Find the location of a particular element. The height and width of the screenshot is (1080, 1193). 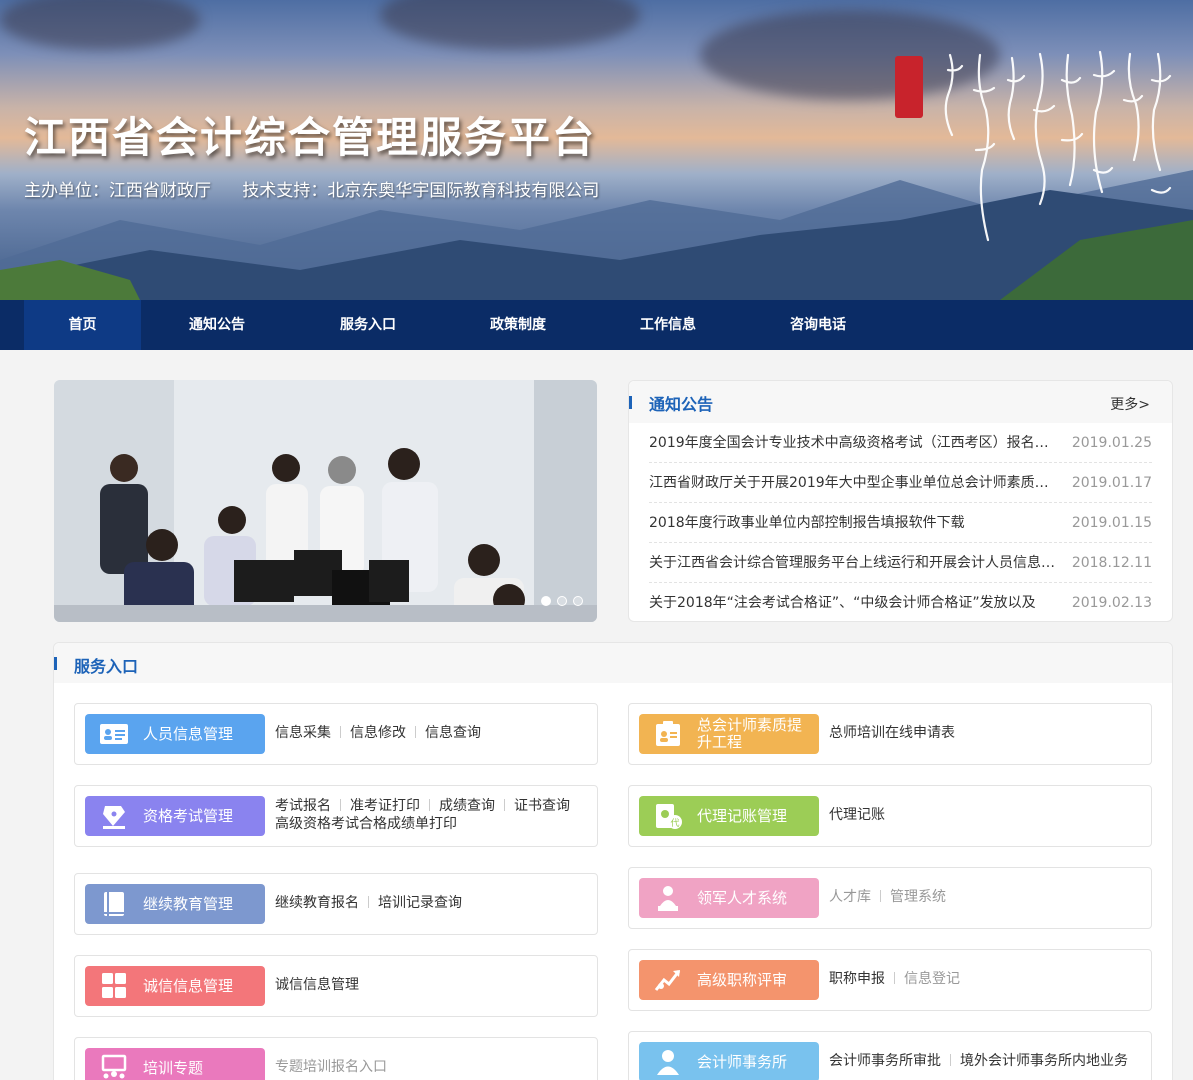

personnel-info-button: 人员信息管理 is located at coordinates (175, 734).